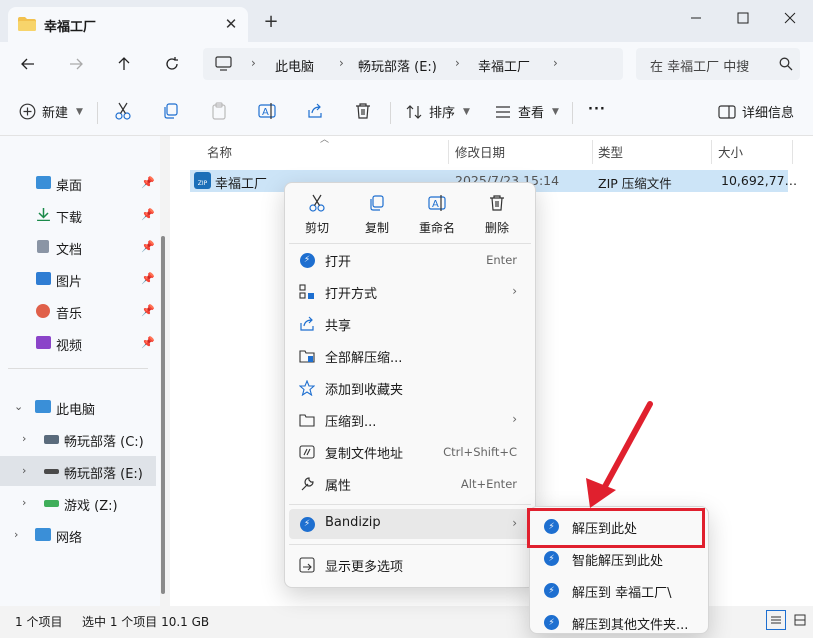  I want to click on cut-action: 剪切, so click(317, 216).